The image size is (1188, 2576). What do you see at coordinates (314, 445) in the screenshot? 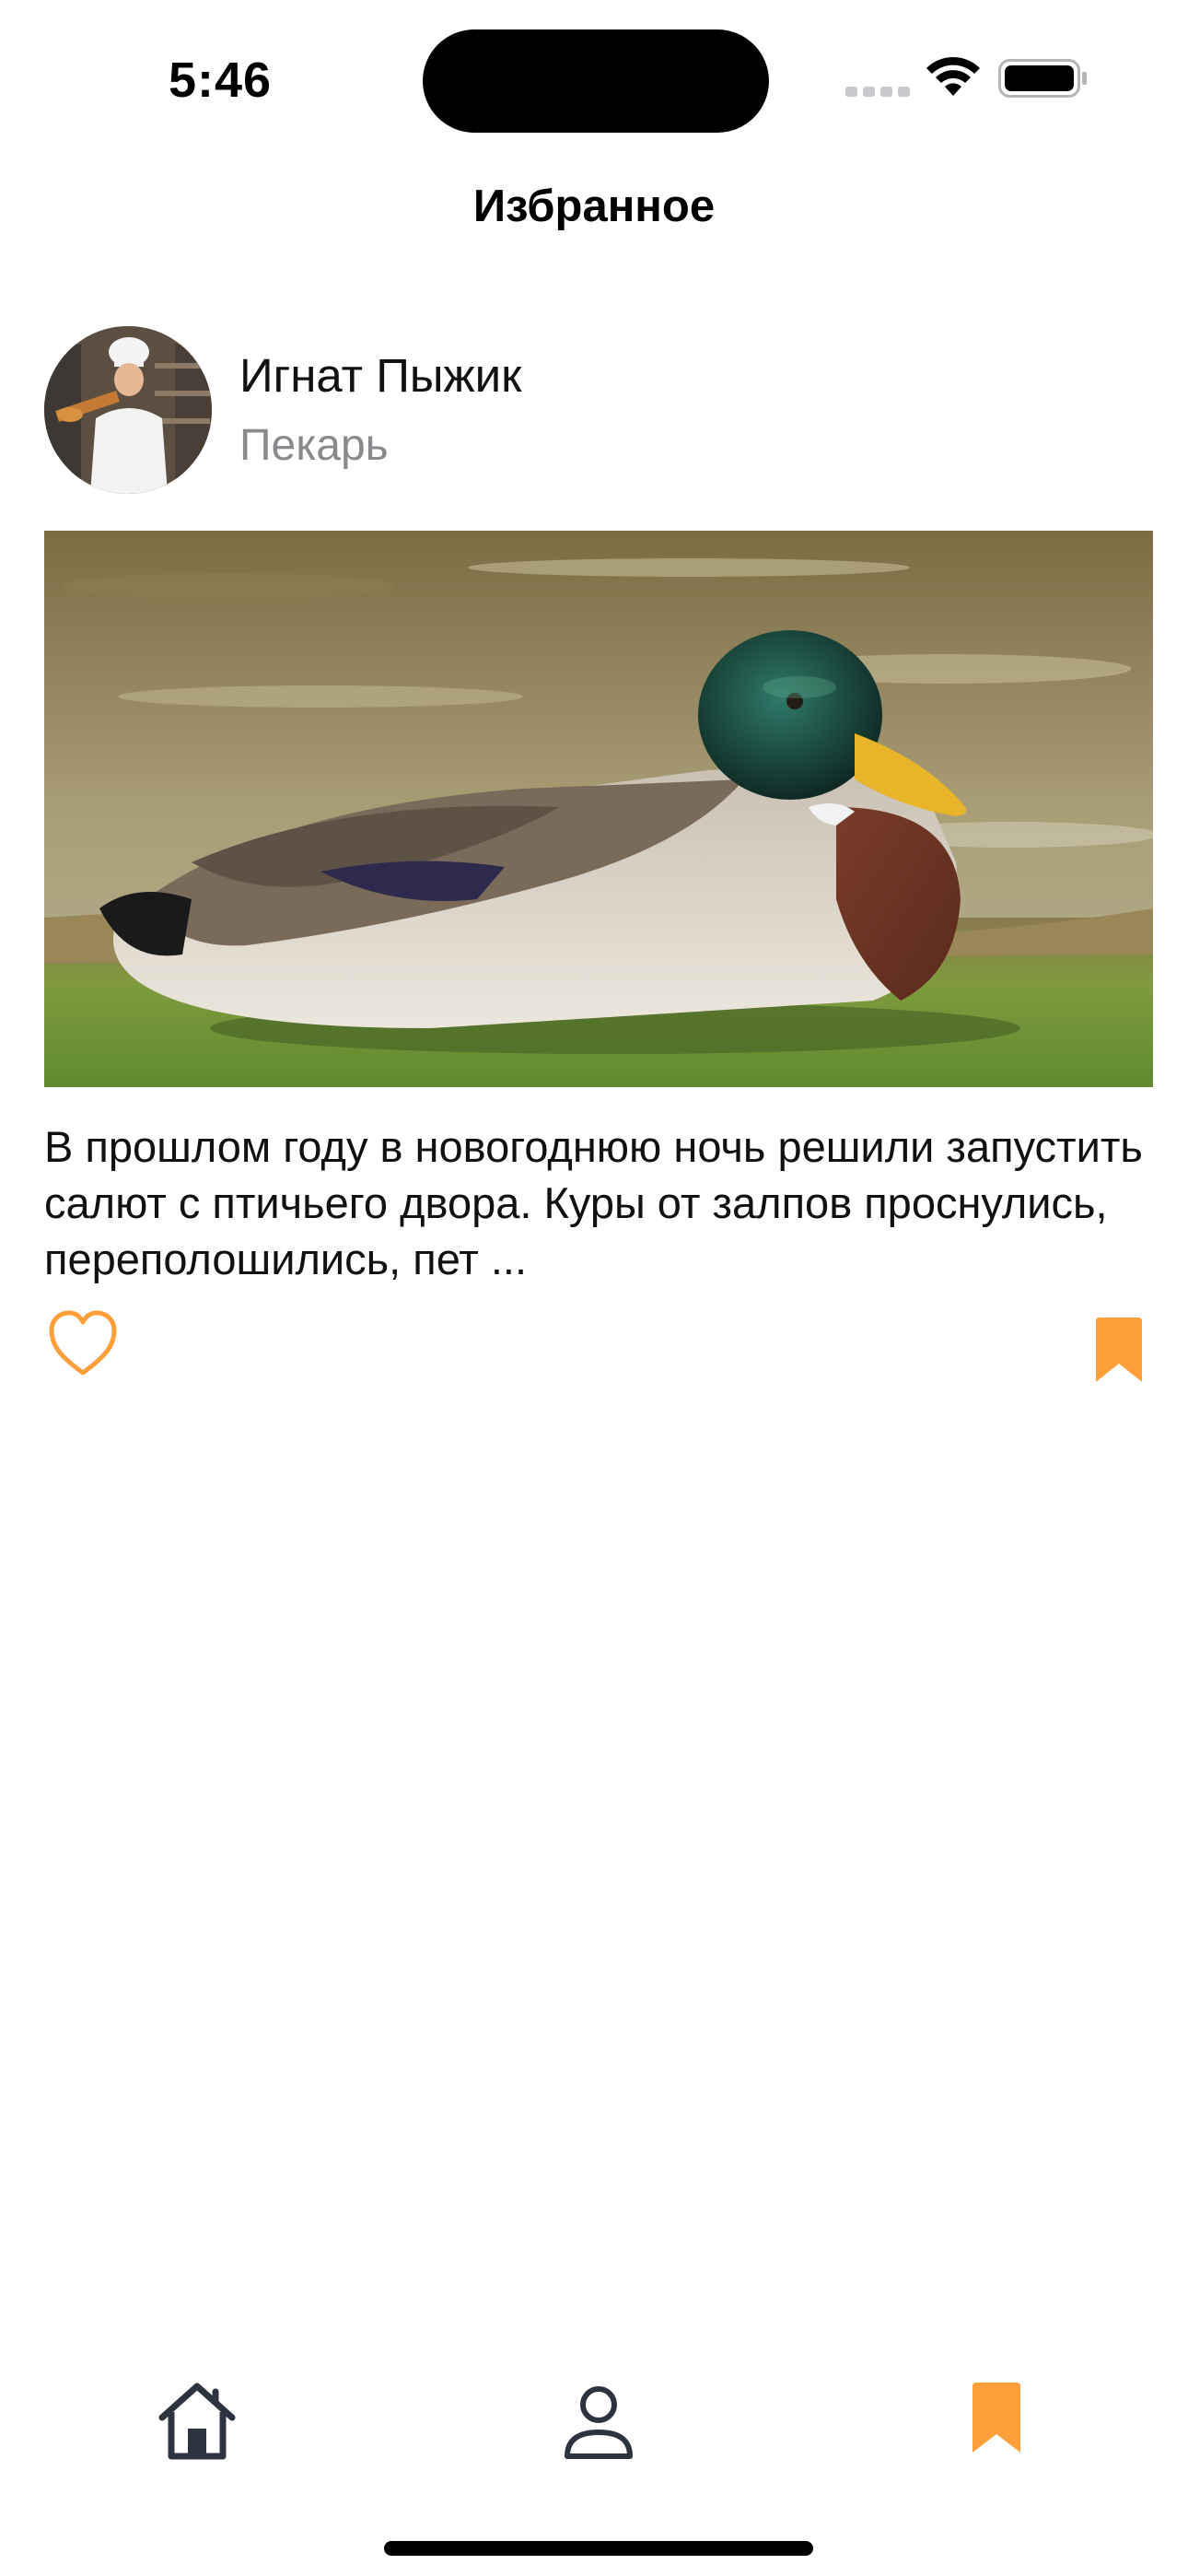
I see `author-role: Пекарь` at bounding box center [314, 445].